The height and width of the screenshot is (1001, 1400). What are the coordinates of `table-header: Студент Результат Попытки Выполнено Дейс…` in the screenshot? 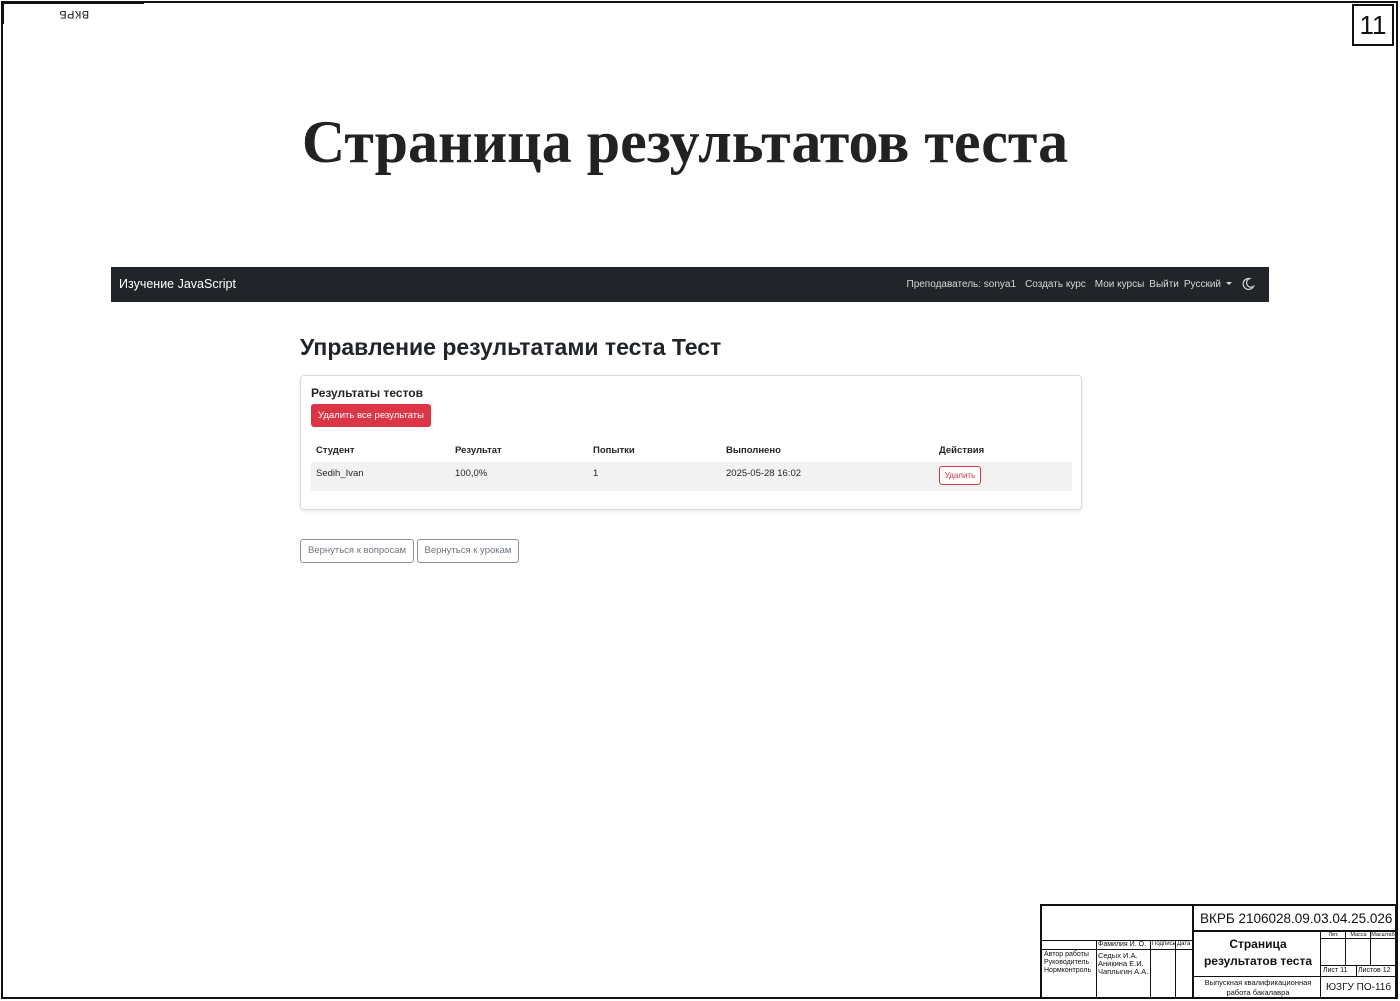 It's located at (691, 450).